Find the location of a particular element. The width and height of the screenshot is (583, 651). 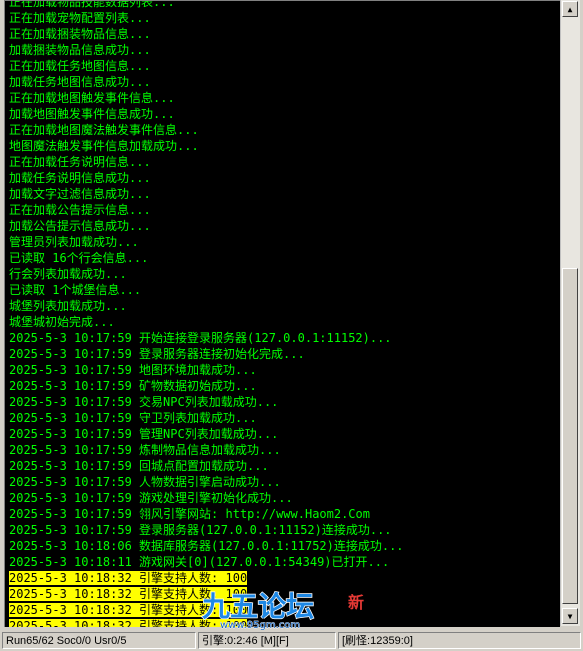

status-runtime: Run65/62 Soc0/0 Usr0/5 is located at coordinates (99, 640).